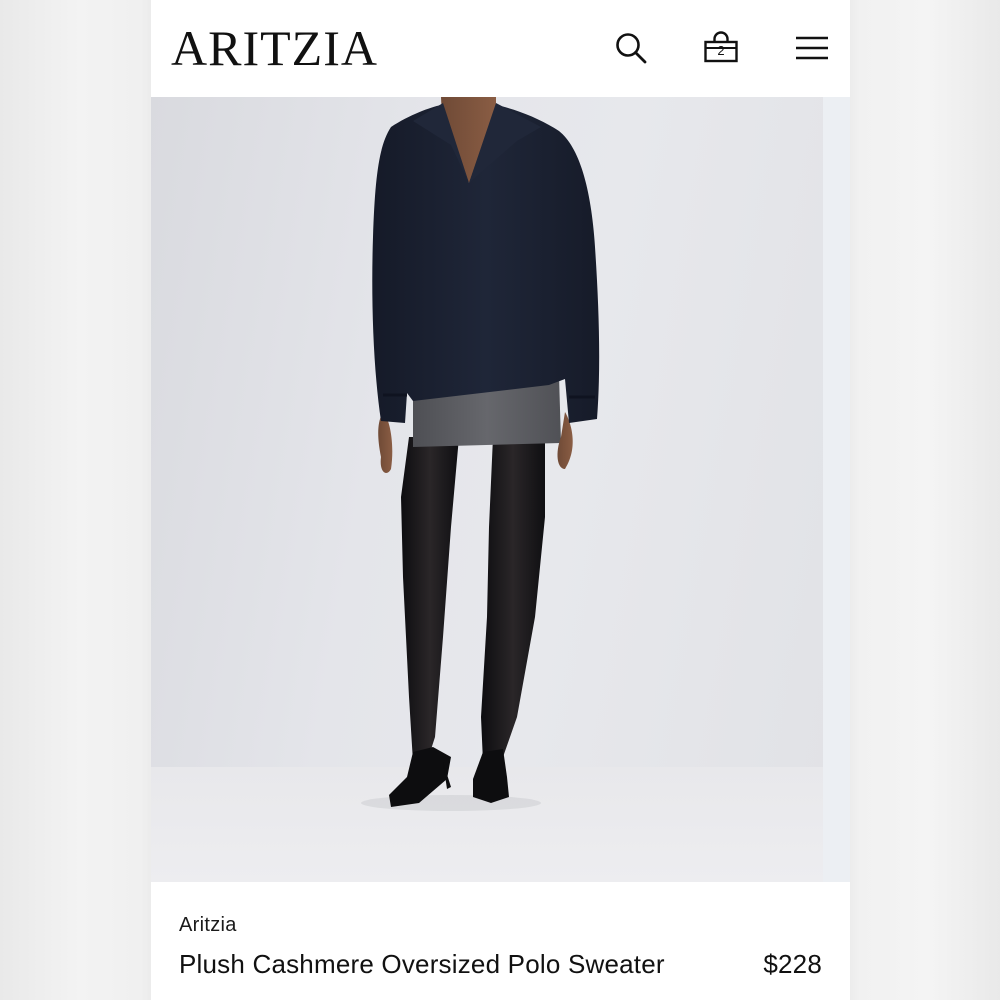 The height and width of the screenshot is (1000, 1000). Describe the element at coordinates (422, 964) in the screenshot. I see `product-name: Plush Cashmere Oversized Polo Sweater` at that location.